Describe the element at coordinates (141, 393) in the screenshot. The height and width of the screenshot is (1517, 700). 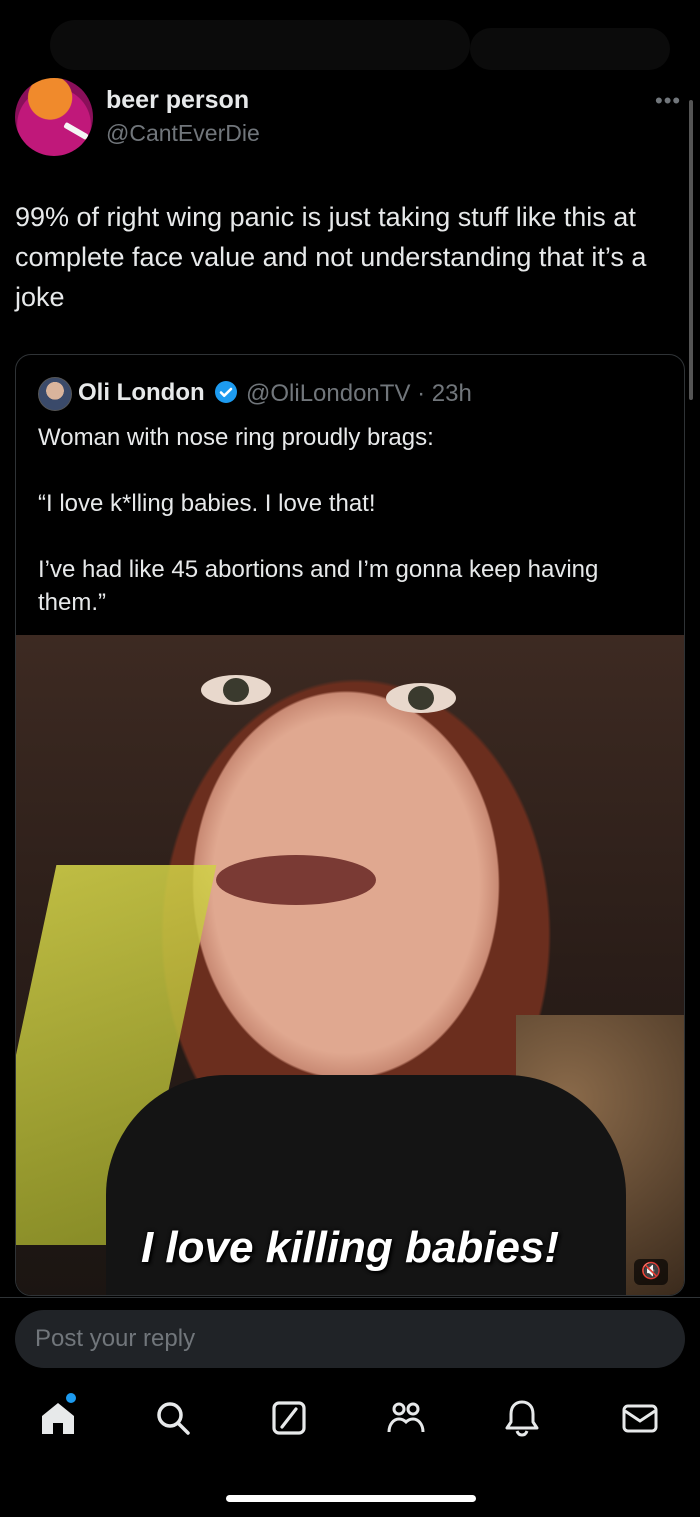
I see `quoted-author-name: Oli London` at that location.